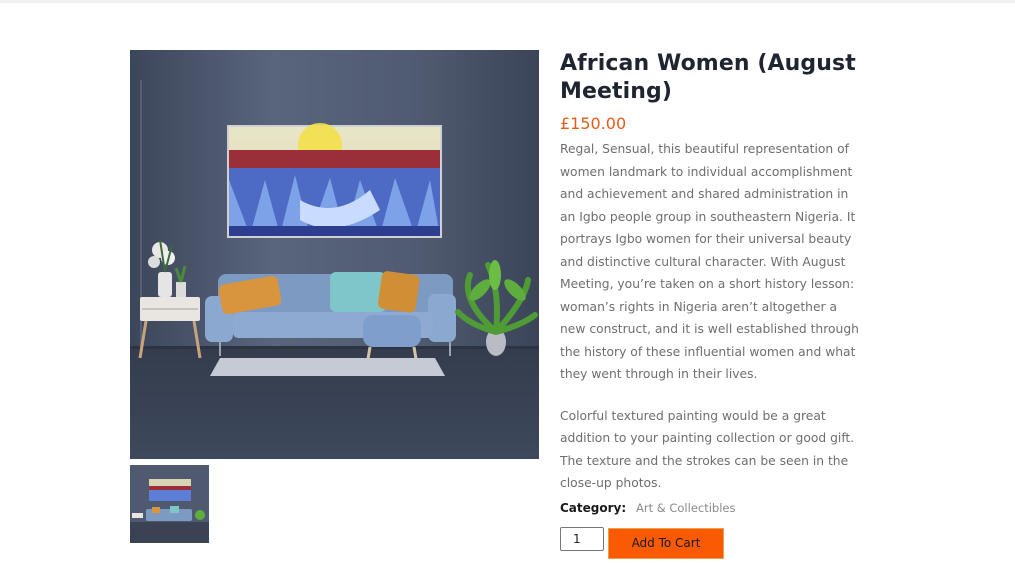 This screenshot has width=1015, height=566. What do you see at coordinates (507, 1) in the screenshot?
I see `top-divider` at bounding box center [507, 1].